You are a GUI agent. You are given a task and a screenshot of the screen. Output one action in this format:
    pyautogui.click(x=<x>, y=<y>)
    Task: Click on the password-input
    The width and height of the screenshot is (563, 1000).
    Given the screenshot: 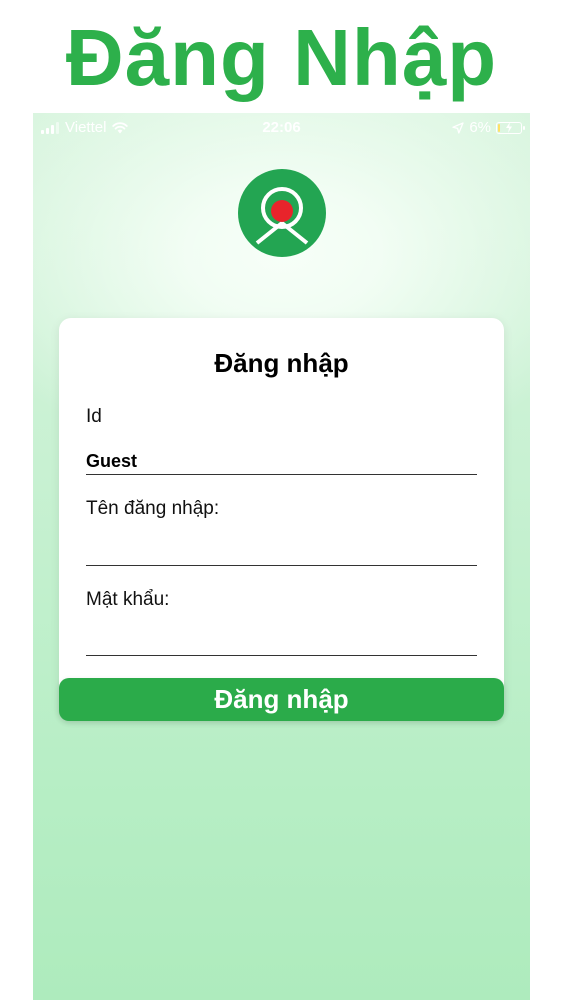 What is the action you would take?
    pyautogui.click(x=281, y=642)
    